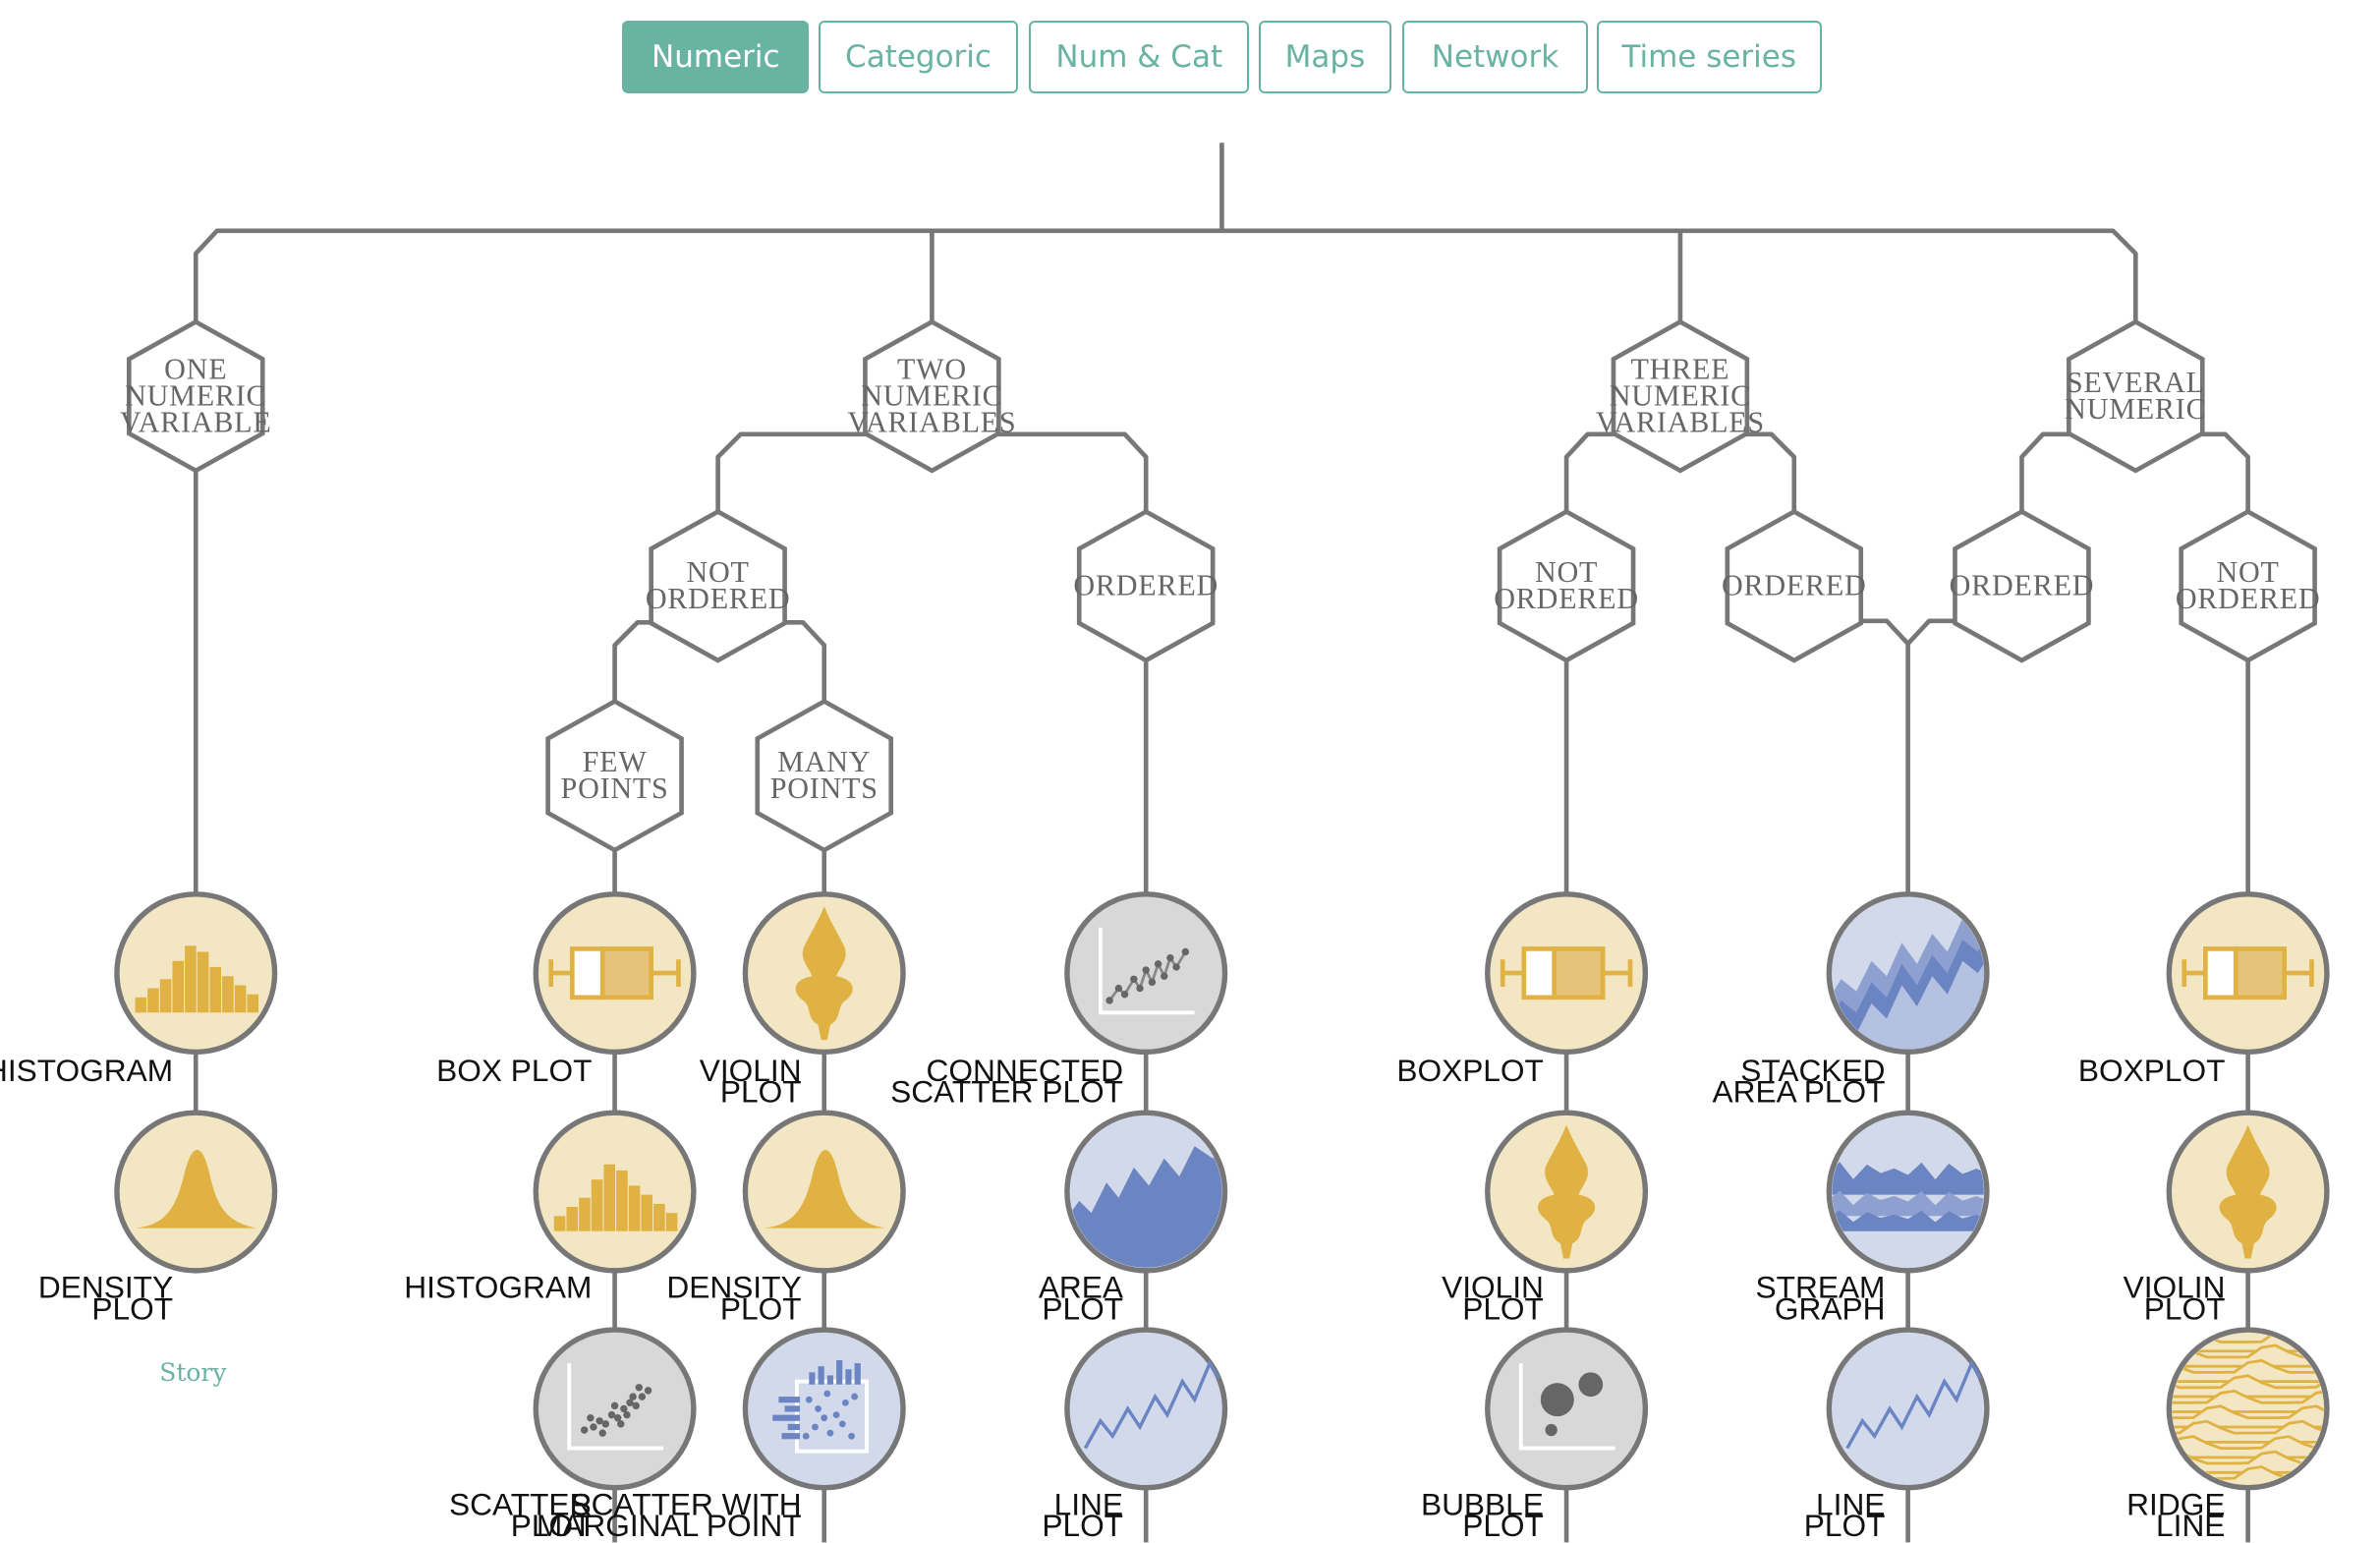 Image resolution: width=2380 pixels, height=1543 pixels. I want to click on leaf-label: LINE, so click(2190, 1525).